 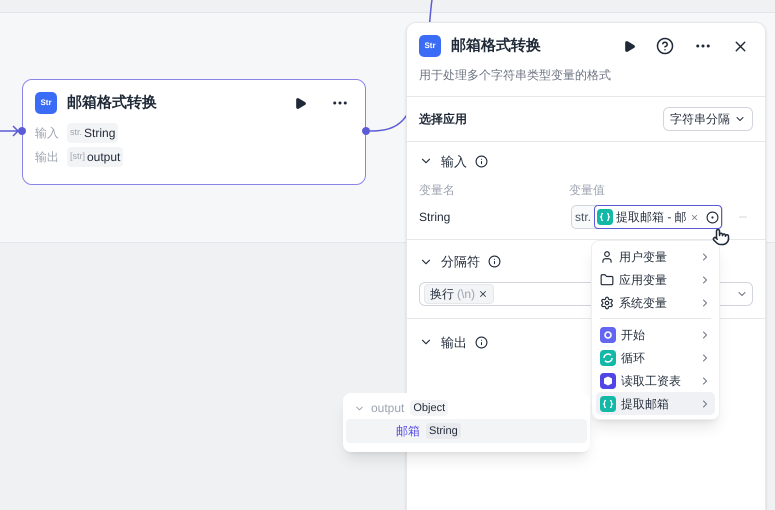 I want to click on section-title: 分隔符, so click(x=460, y=262).